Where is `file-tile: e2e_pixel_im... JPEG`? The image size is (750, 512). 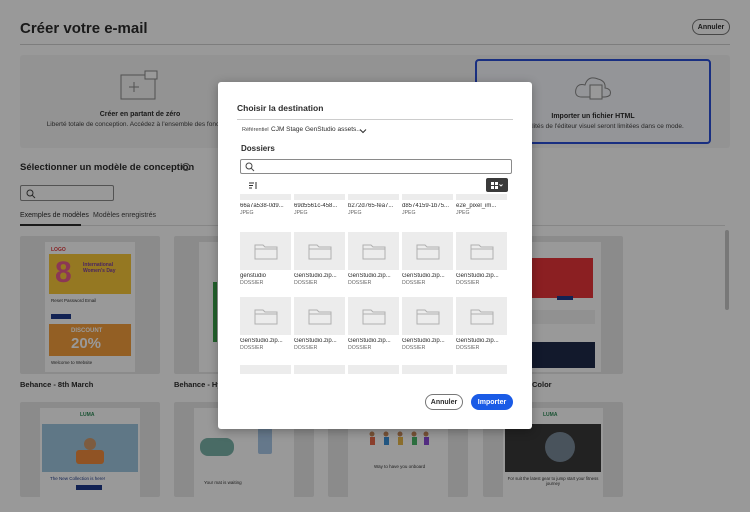 file-tile: e2e_pixel_im... JPEG is located at coordinates (481, 205).